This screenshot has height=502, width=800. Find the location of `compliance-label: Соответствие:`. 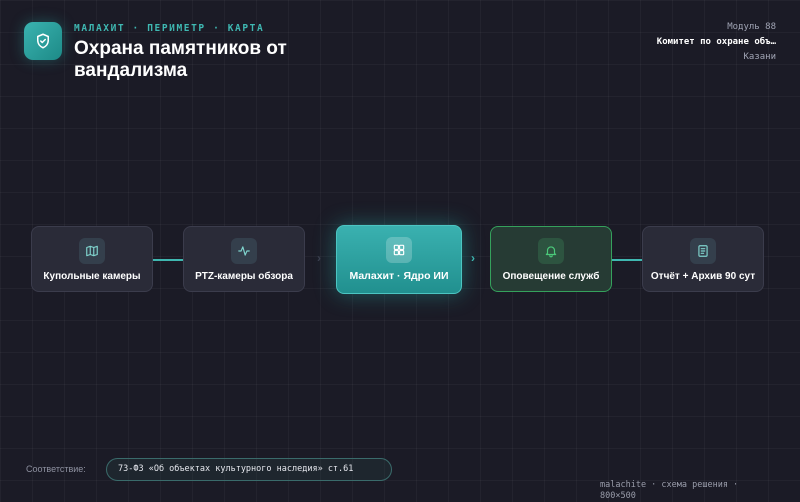

compliance-label: Соответствие: is located at coordinates (56, 469).